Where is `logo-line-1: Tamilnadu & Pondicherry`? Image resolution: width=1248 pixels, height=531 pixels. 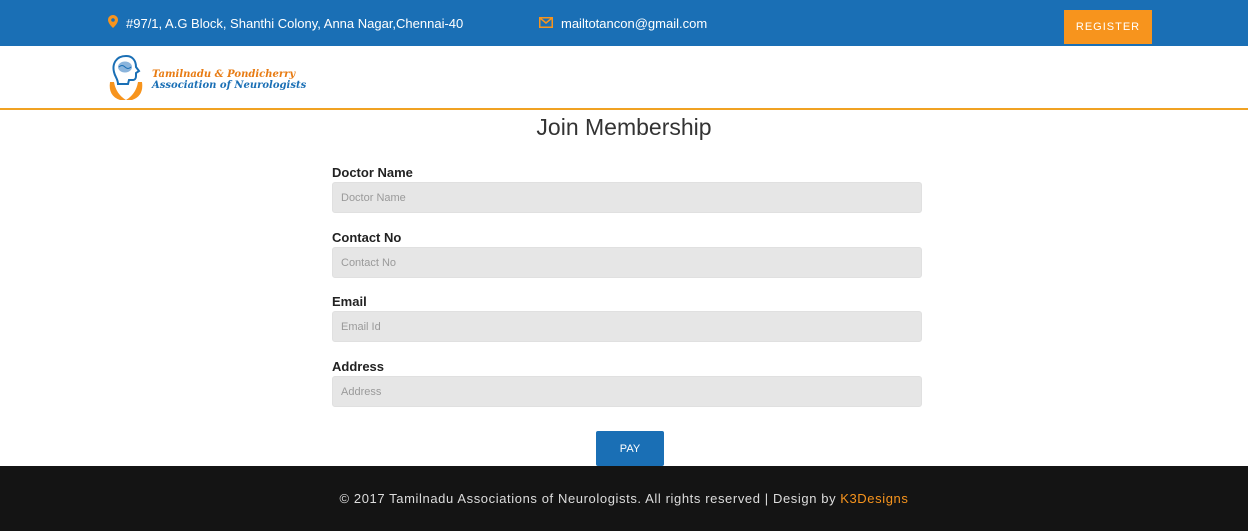
logo-line-1: Tamilnadu & Pondicherry is located at coordinates (224, 74).